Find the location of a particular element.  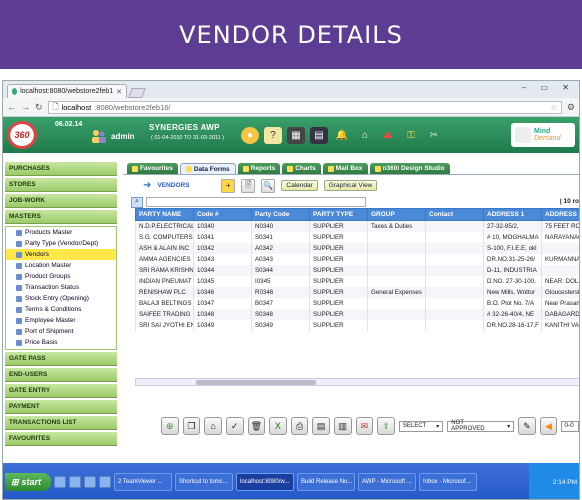

horizontal-scrollbar is located at coordinates (357, 382).